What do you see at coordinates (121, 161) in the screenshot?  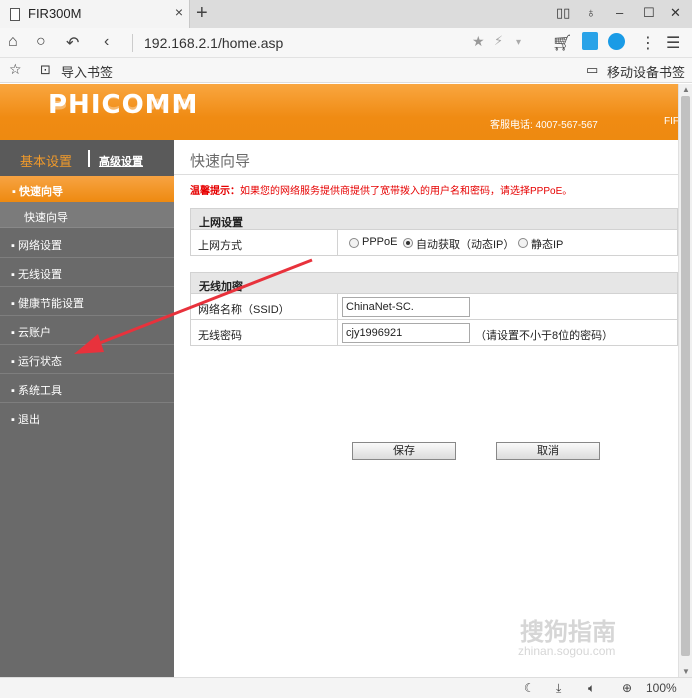 I see `tab-advanced-settings: 高级设置` at bounding box center [121, 161].